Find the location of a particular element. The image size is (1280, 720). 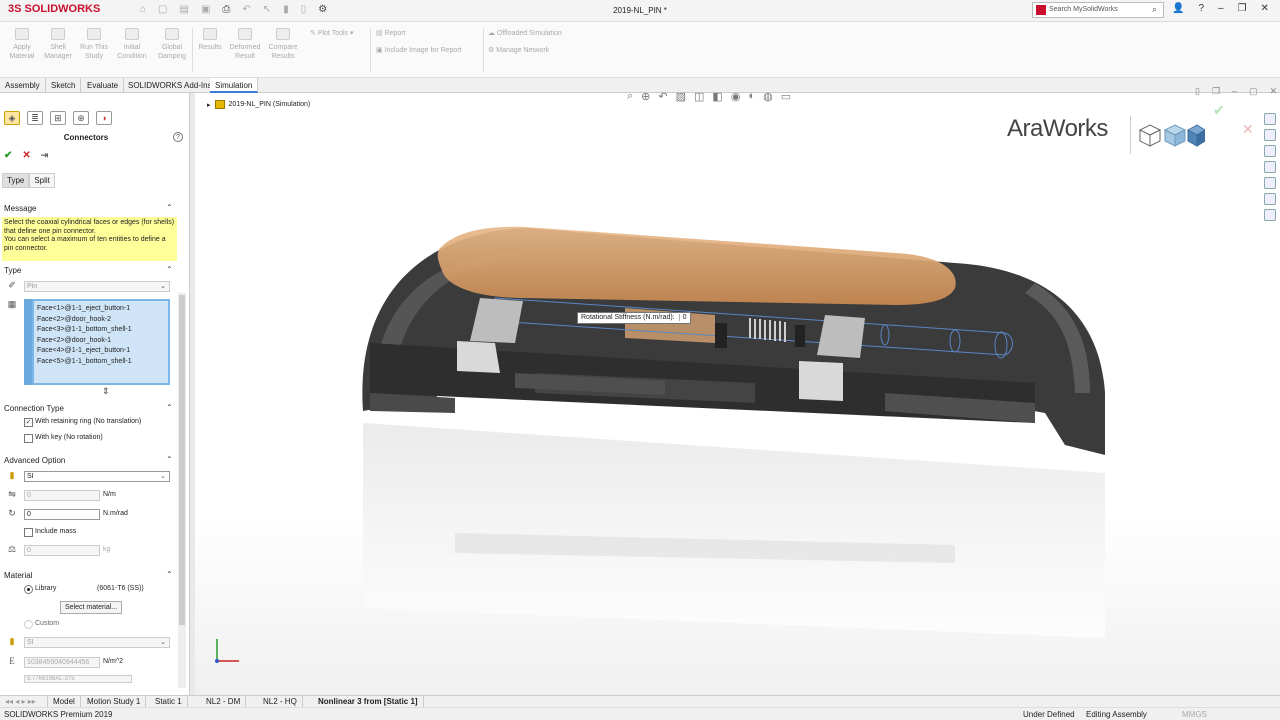

resize-cursor-icon: ⇕ is located at coordinates (106, 391).